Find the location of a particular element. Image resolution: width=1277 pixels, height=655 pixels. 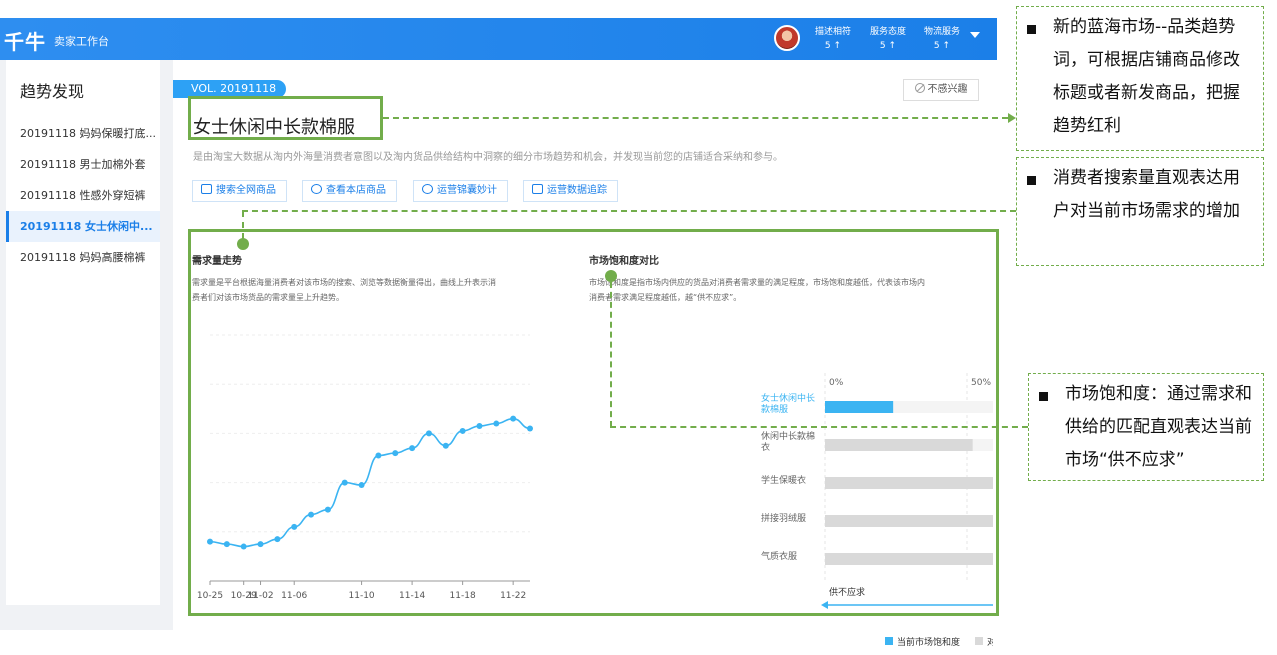

top-bar: 千牛 卖家工作台 描述相符 5 ↑ 服务态度 5 ↑ 物流服务 5 ↑ is located at coordinates (498, 39).